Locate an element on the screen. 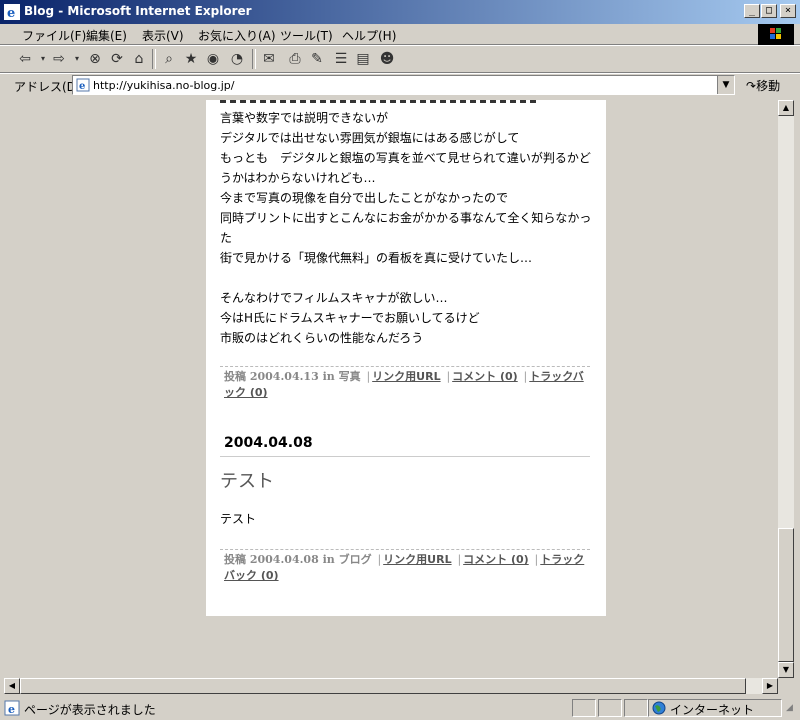 The image size is (800, 720). go-label: 移動 is located at coordinates (768, 86).